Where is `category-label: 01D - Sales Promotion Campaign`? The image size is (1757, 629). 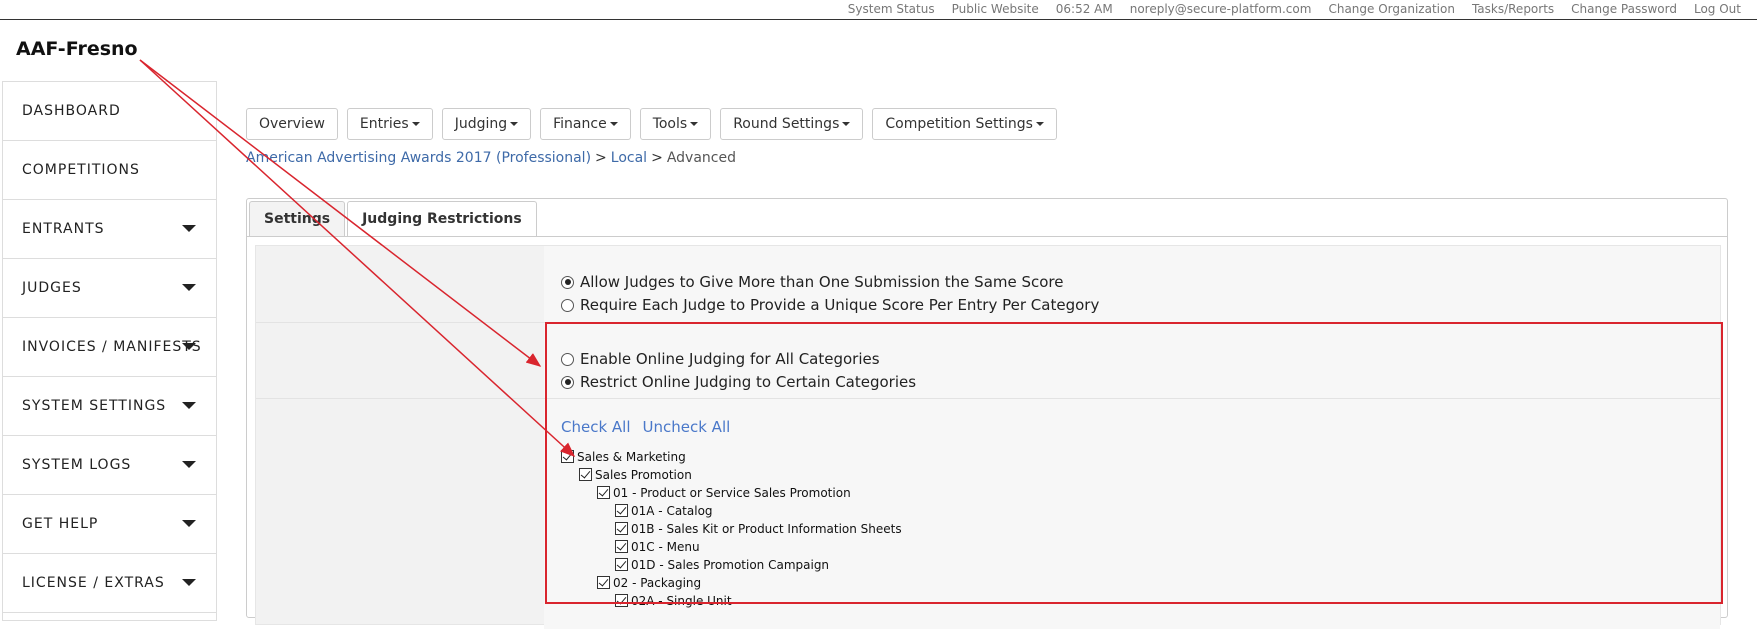
category-label: 01D - Sales Promotion Campaign is located at coordinates (730, 564).